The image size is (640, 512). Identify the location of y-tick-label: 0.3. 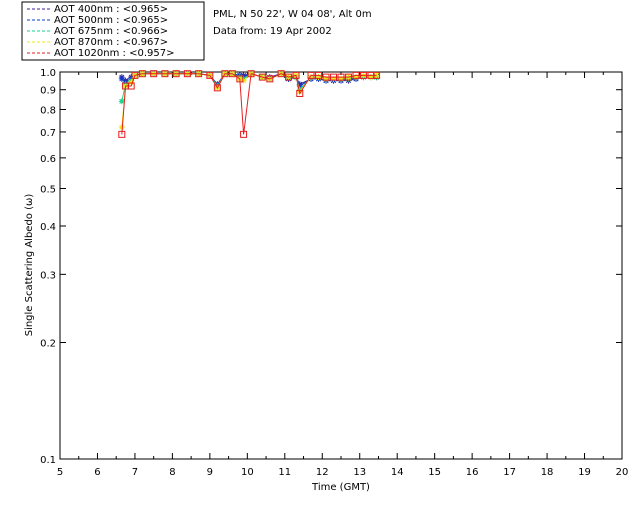
(48, 275).